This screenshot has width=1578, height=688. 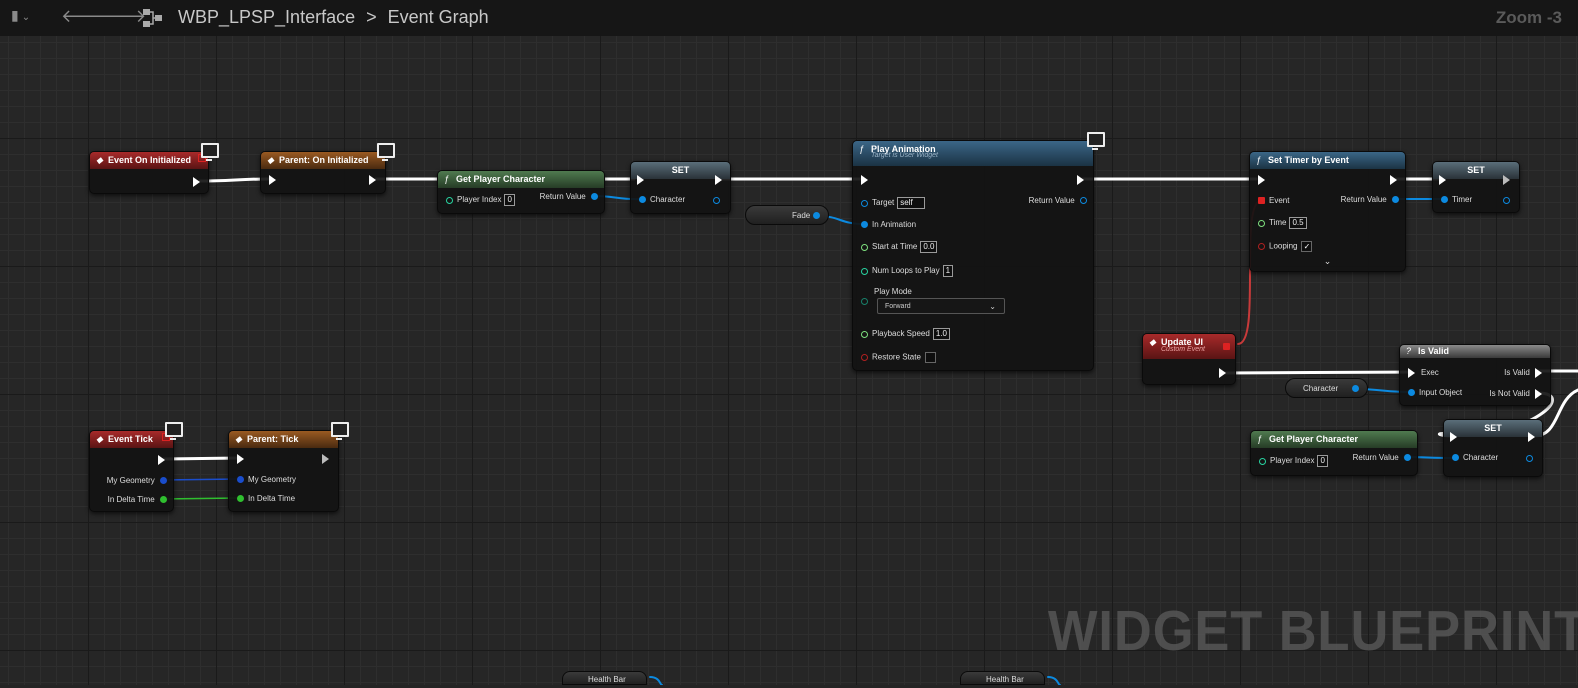 I want to click on pin-label: Playback Speed, so click(x=901, y=334).